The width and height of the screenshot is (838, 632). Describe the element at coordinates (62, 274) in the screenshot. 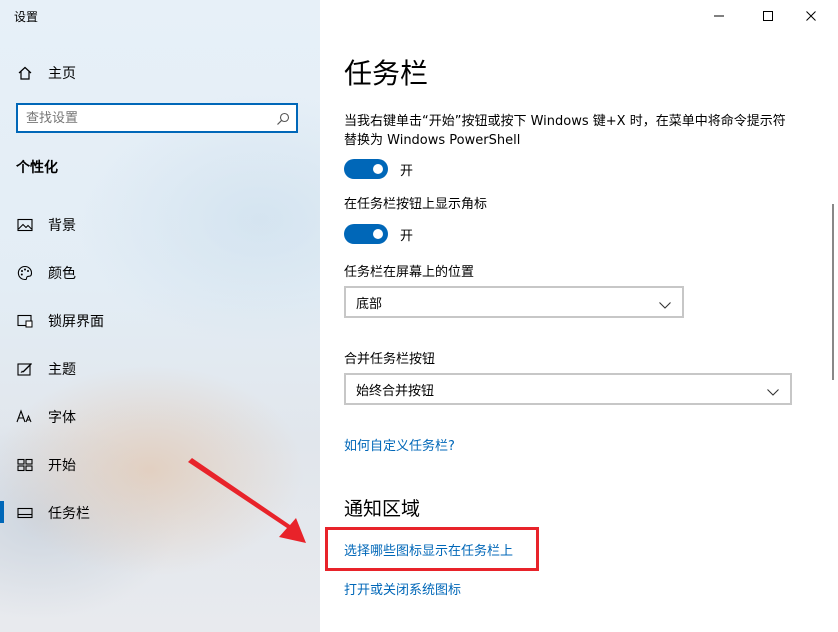

I see `sidebar-item-label: 颜色` at that location.